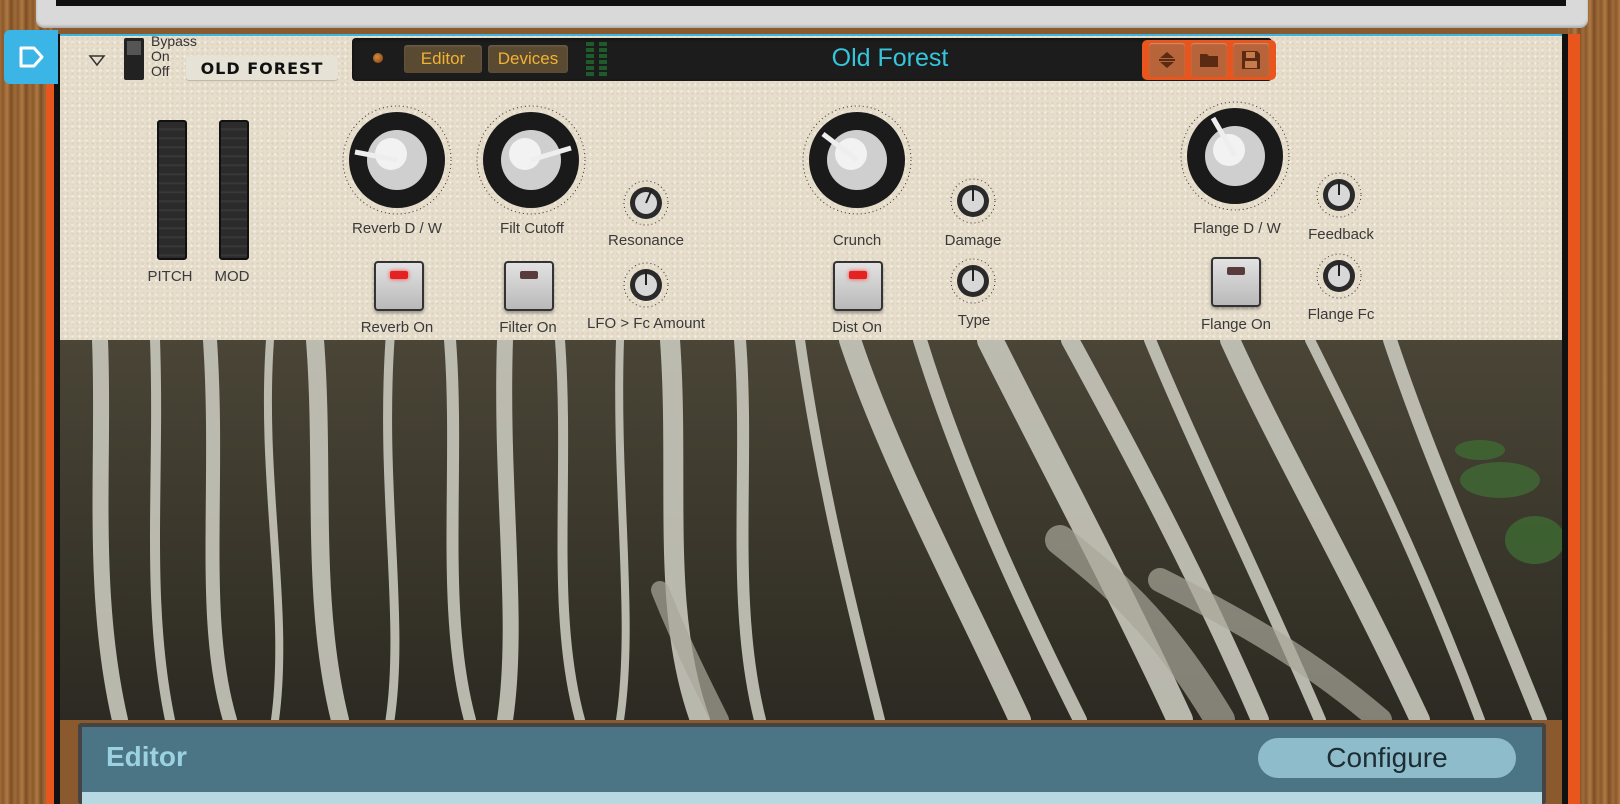 The image size is (1620, 804). What do you see at coordinates (528, 59) in the screenshot?
I see `devices-button: Devices` at bounding box center [528, 59].